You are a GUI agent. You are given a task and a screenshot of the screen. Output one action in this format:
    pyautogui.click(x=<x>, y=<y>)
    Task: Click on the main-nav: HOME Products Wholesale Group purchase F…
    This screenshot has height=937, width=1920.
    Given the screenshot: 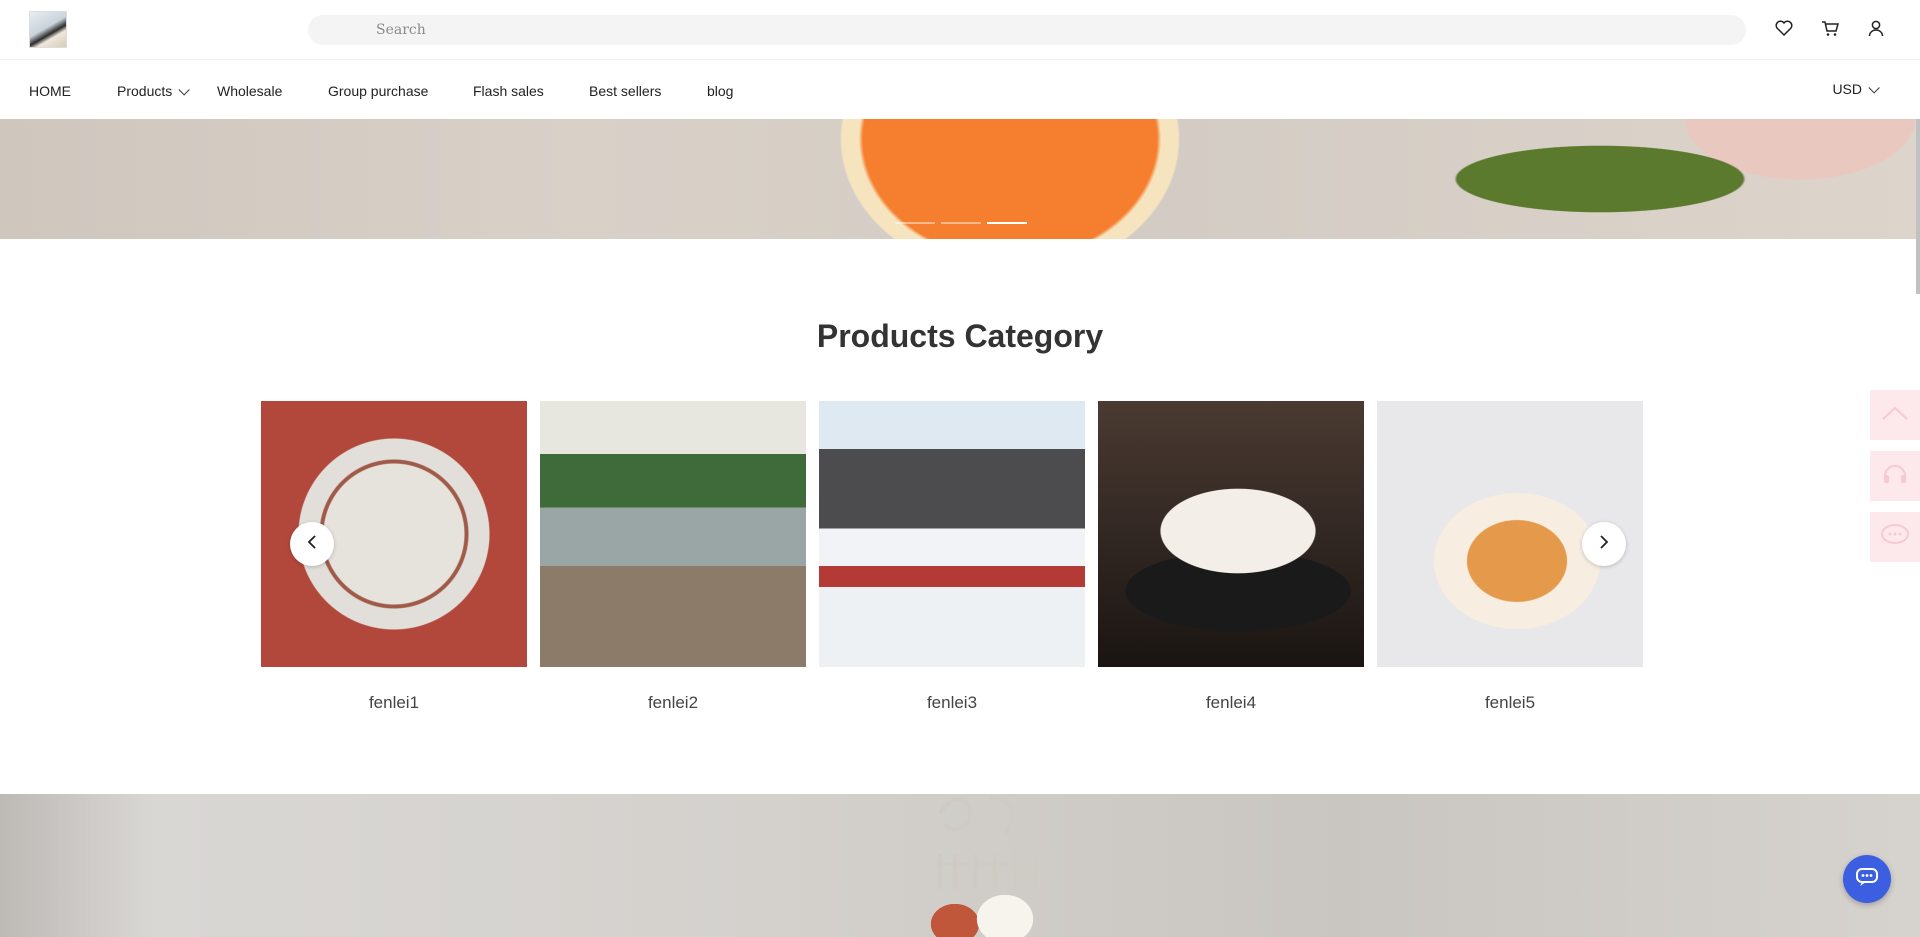 What is the action you would take?
    pyautogui.click(x=960, y=90)
    